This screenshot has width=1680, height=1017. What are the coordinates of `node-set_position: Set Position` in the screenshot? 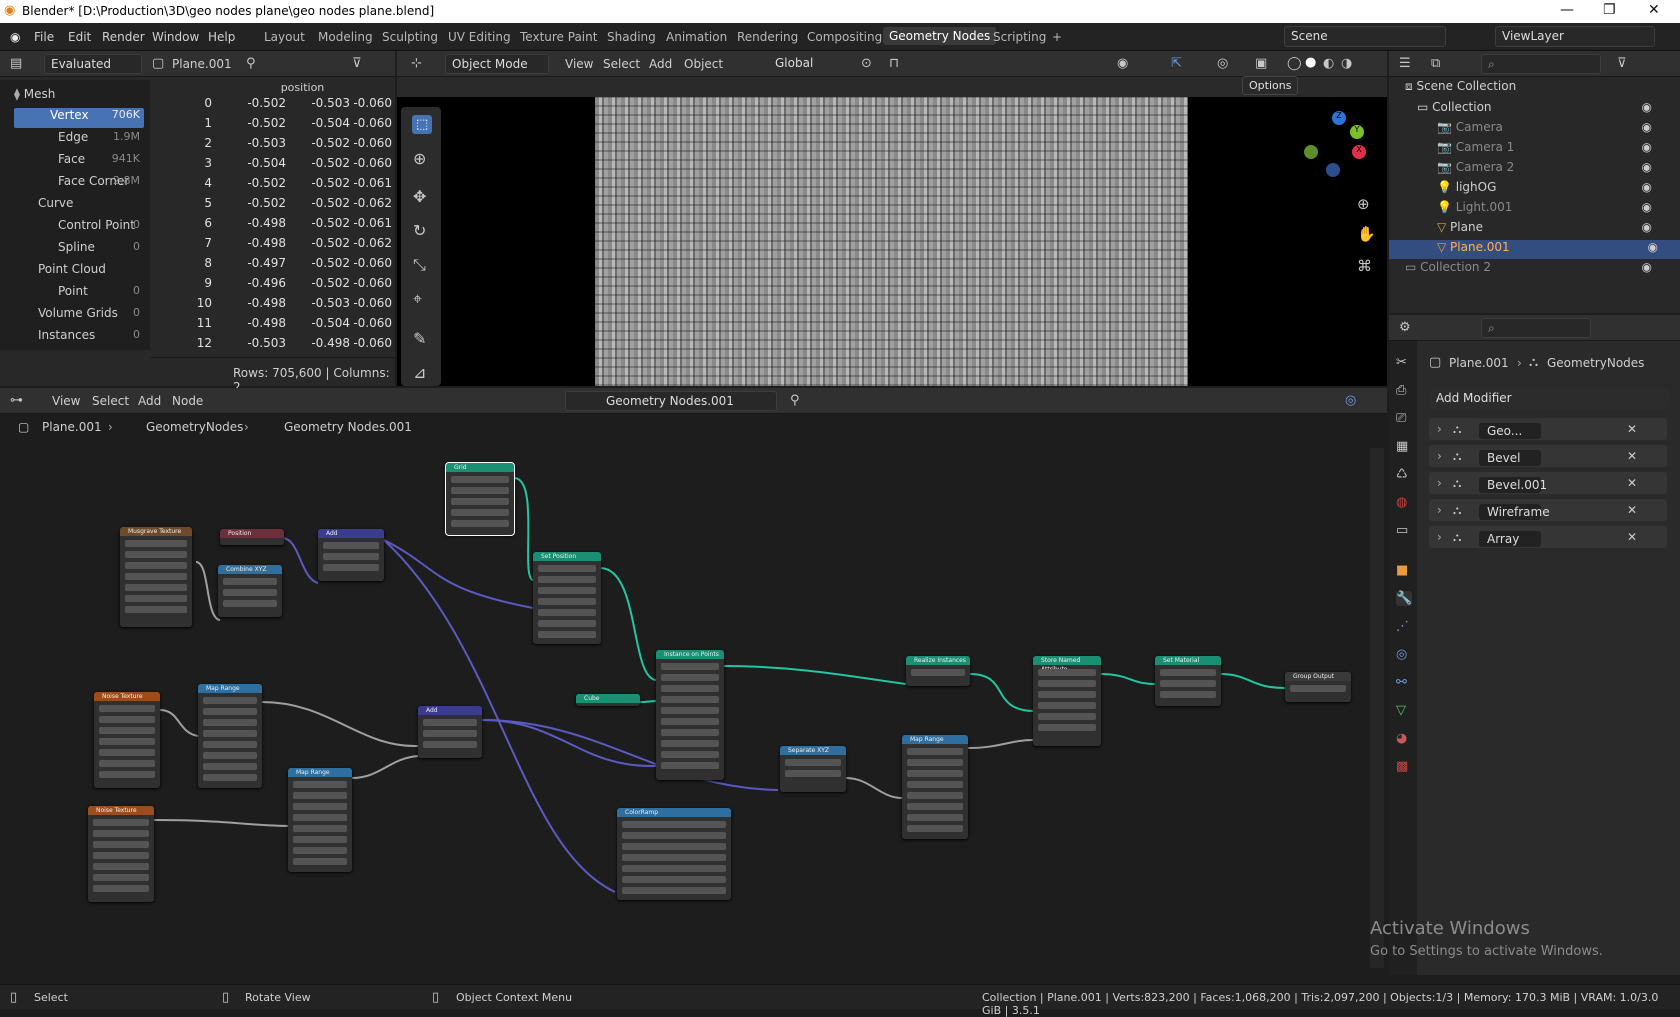 It's located at (567, 598).